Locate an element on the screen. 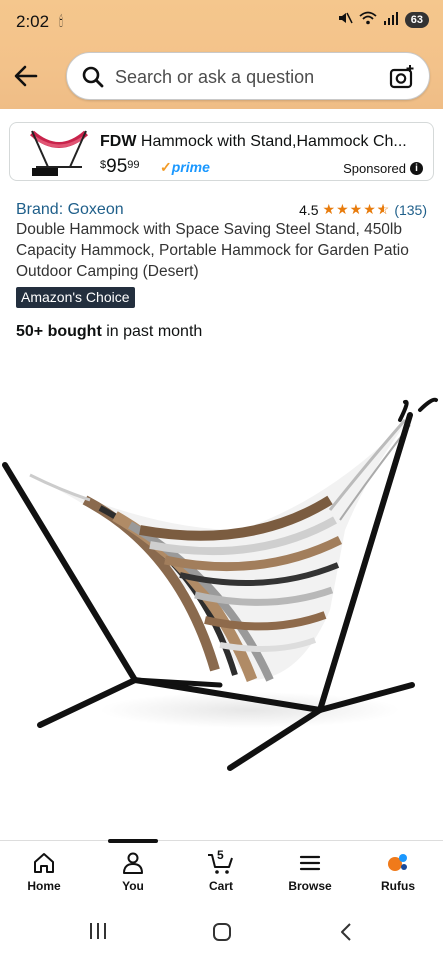 This screenshot has height=960, width=443. home-button-icon is located at coordinates (222, 934).